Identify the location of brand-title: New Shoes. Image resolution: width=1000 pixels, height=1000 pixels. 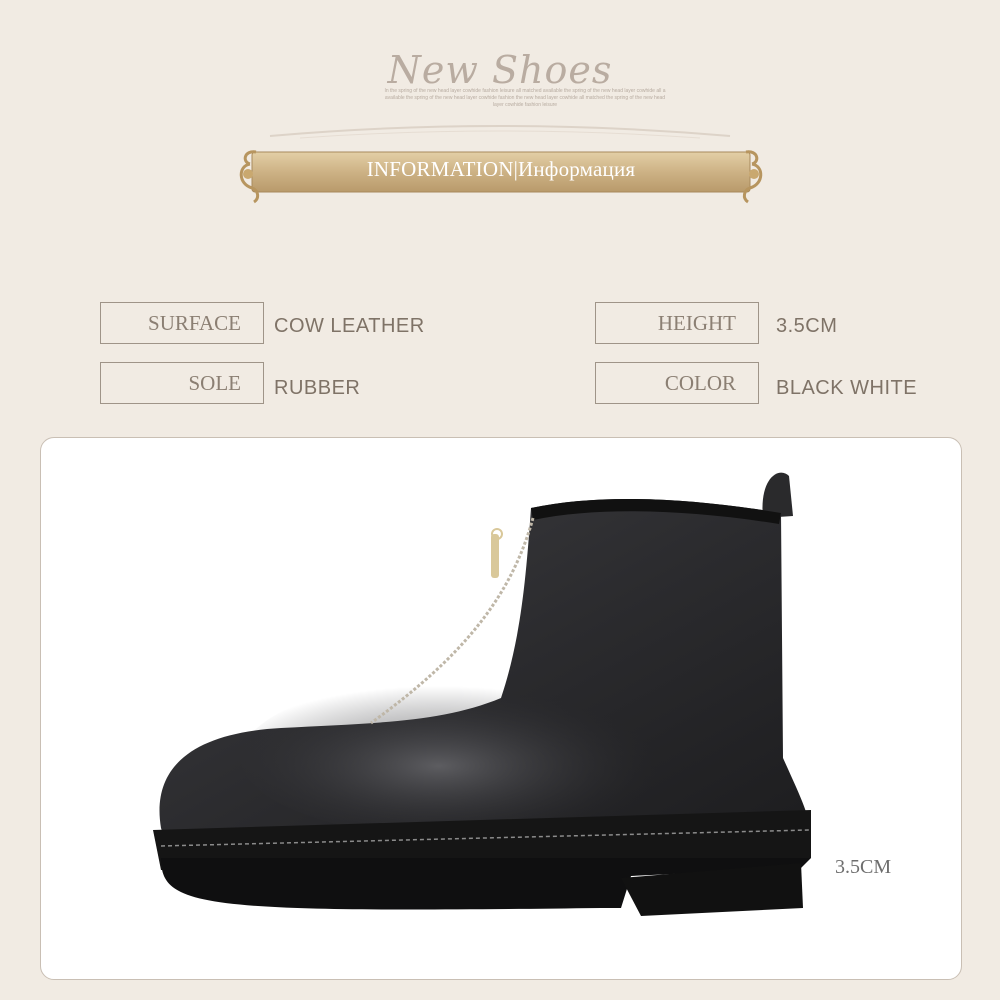
(500, 70).